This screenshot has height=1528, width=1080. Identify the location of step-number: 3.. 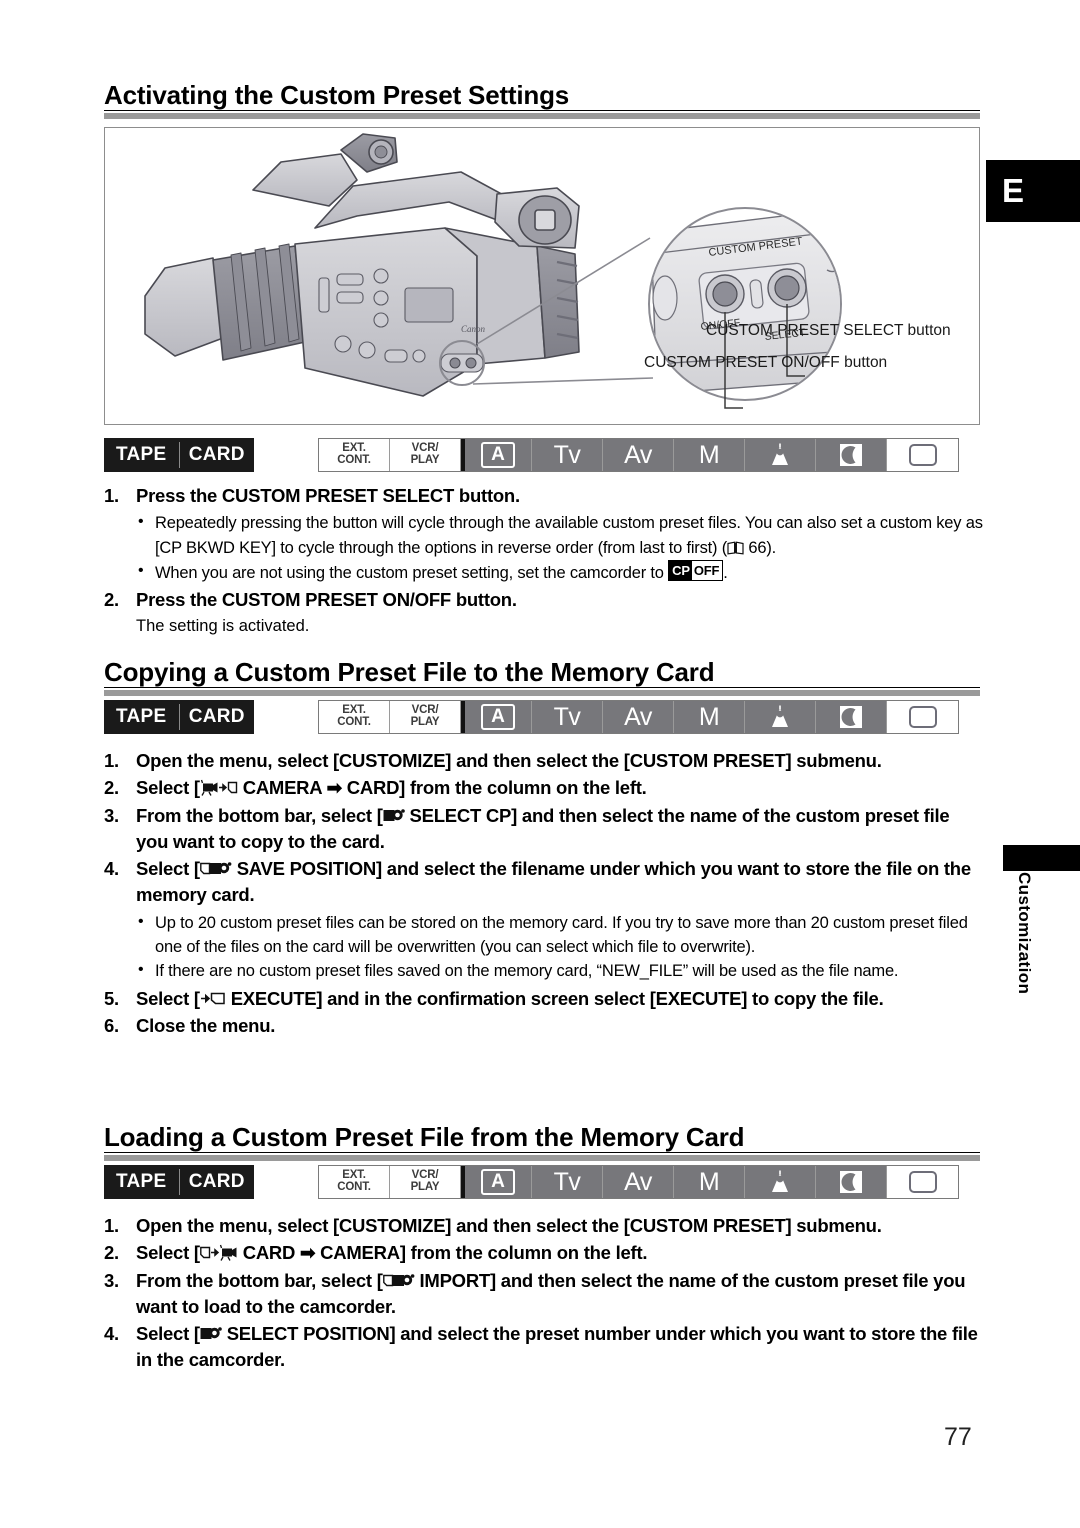
(111, 815).